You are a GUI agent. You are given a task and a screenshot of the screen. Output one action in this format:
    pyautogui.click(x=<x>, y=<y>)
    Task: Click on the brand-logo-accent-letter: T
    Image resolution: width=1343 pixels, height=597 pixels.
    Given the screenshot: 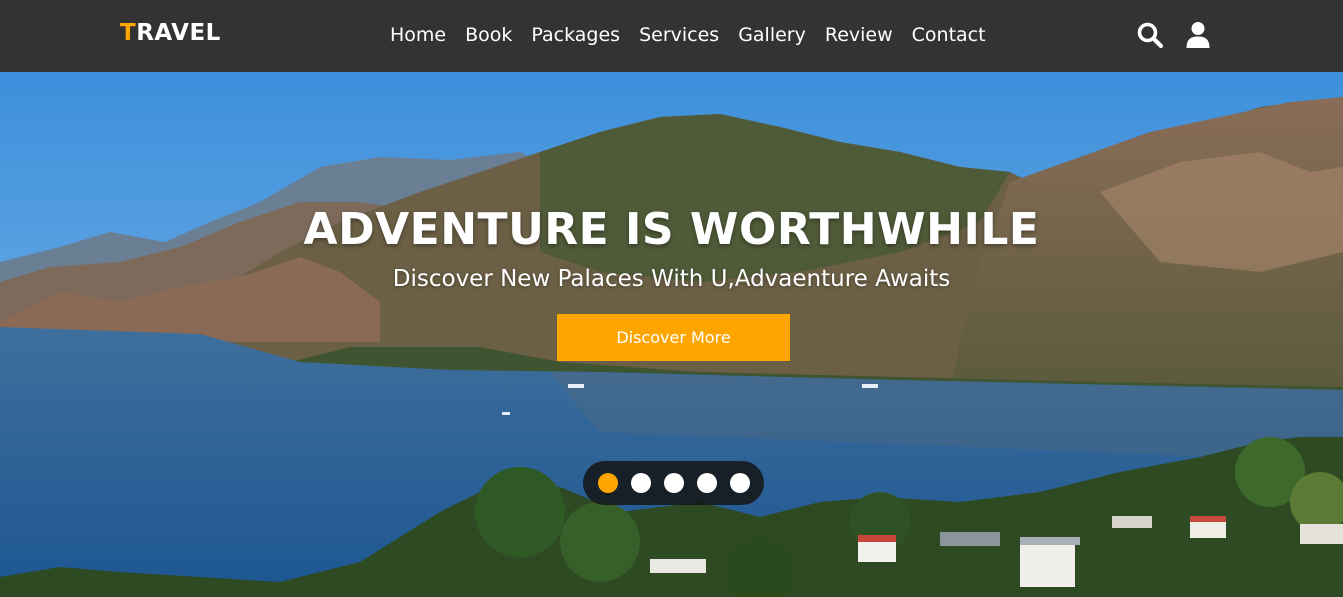 What is the action you would take?
    pyautogui.click(x=128, y=33)
    